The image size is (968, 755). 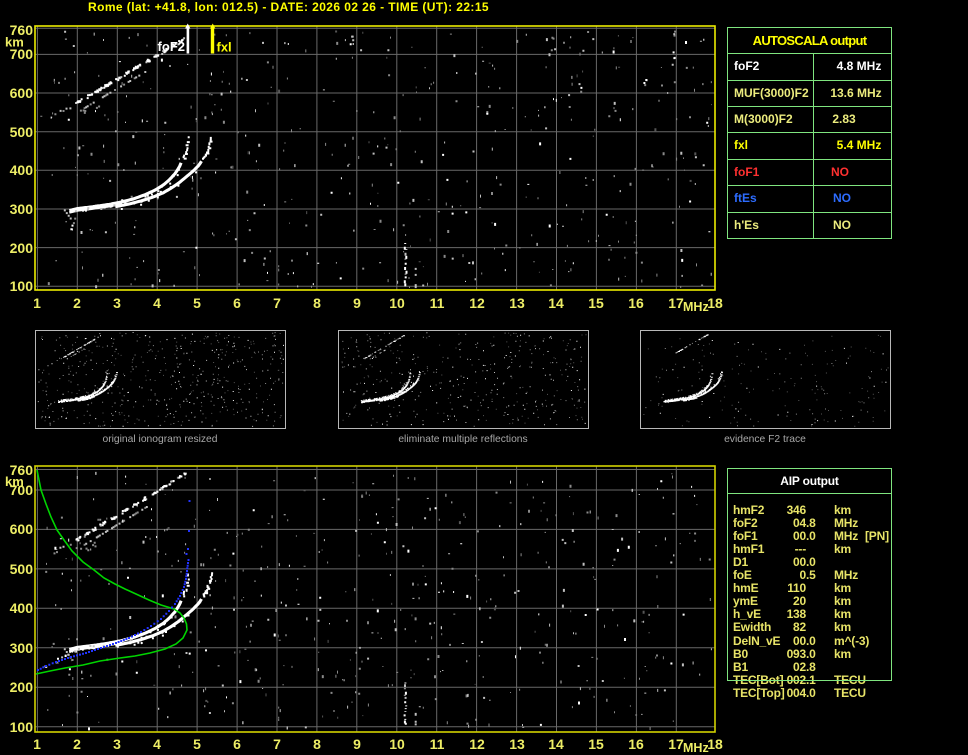 I want to click on svg-text: fxl, so click(x=224, y=47).